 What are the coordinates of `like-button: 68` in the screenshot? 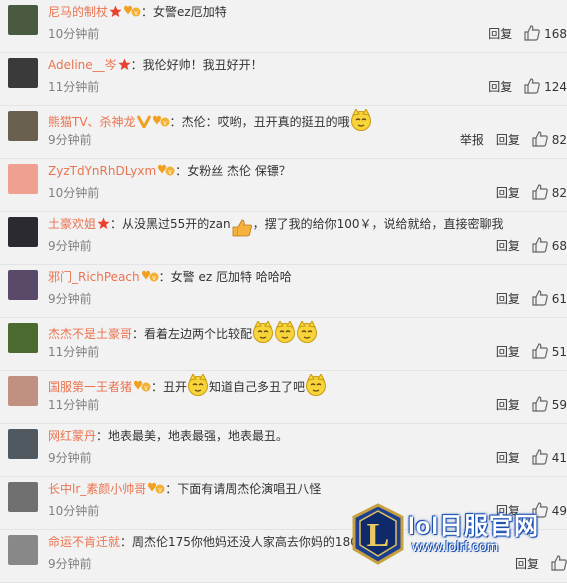 It's located at (549, 245).